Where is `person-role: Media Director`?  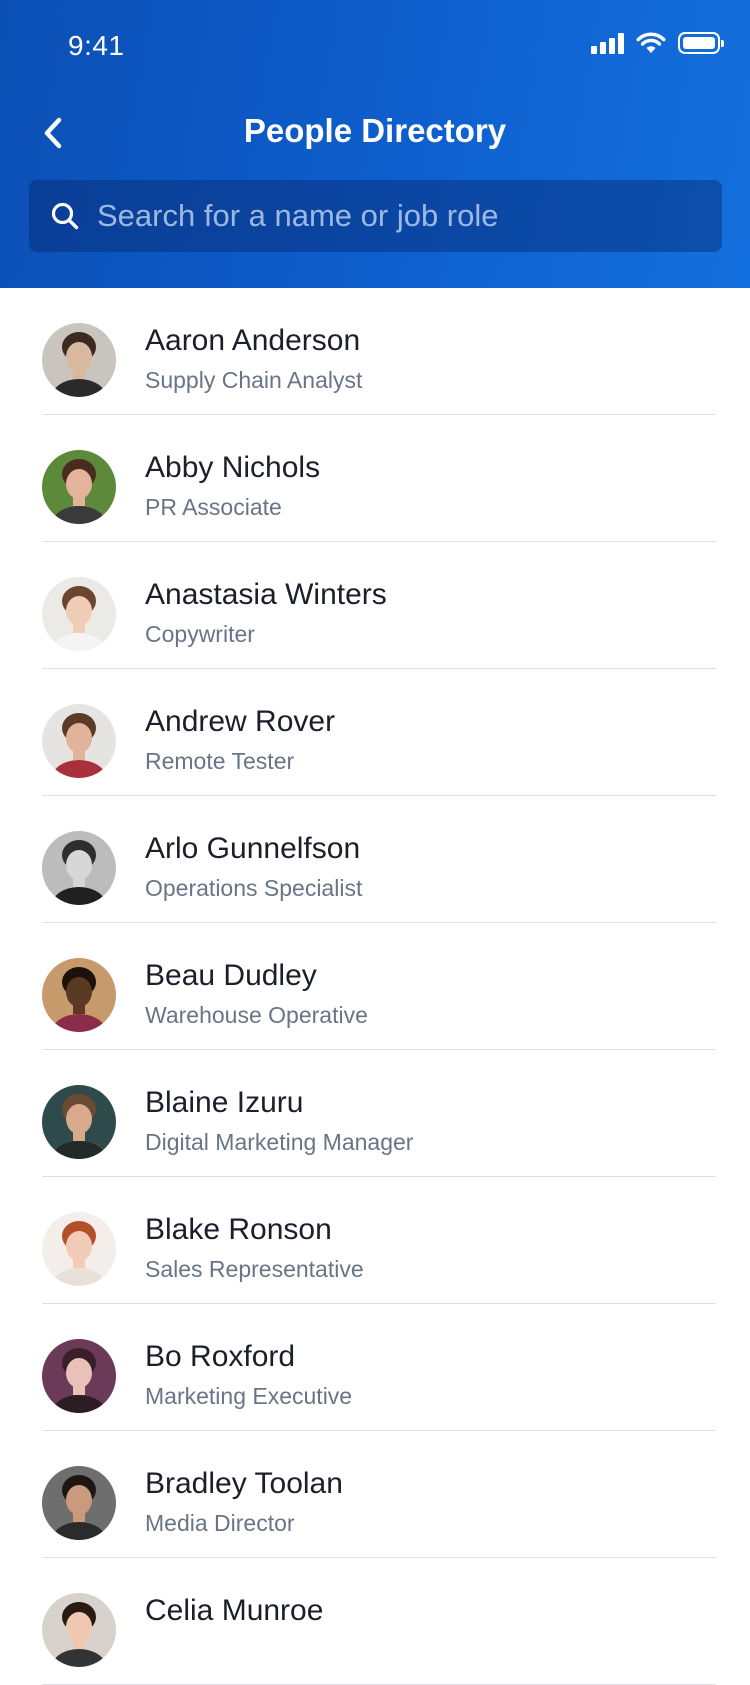 person-role: Media Director is located at coordinates (220, 1523).